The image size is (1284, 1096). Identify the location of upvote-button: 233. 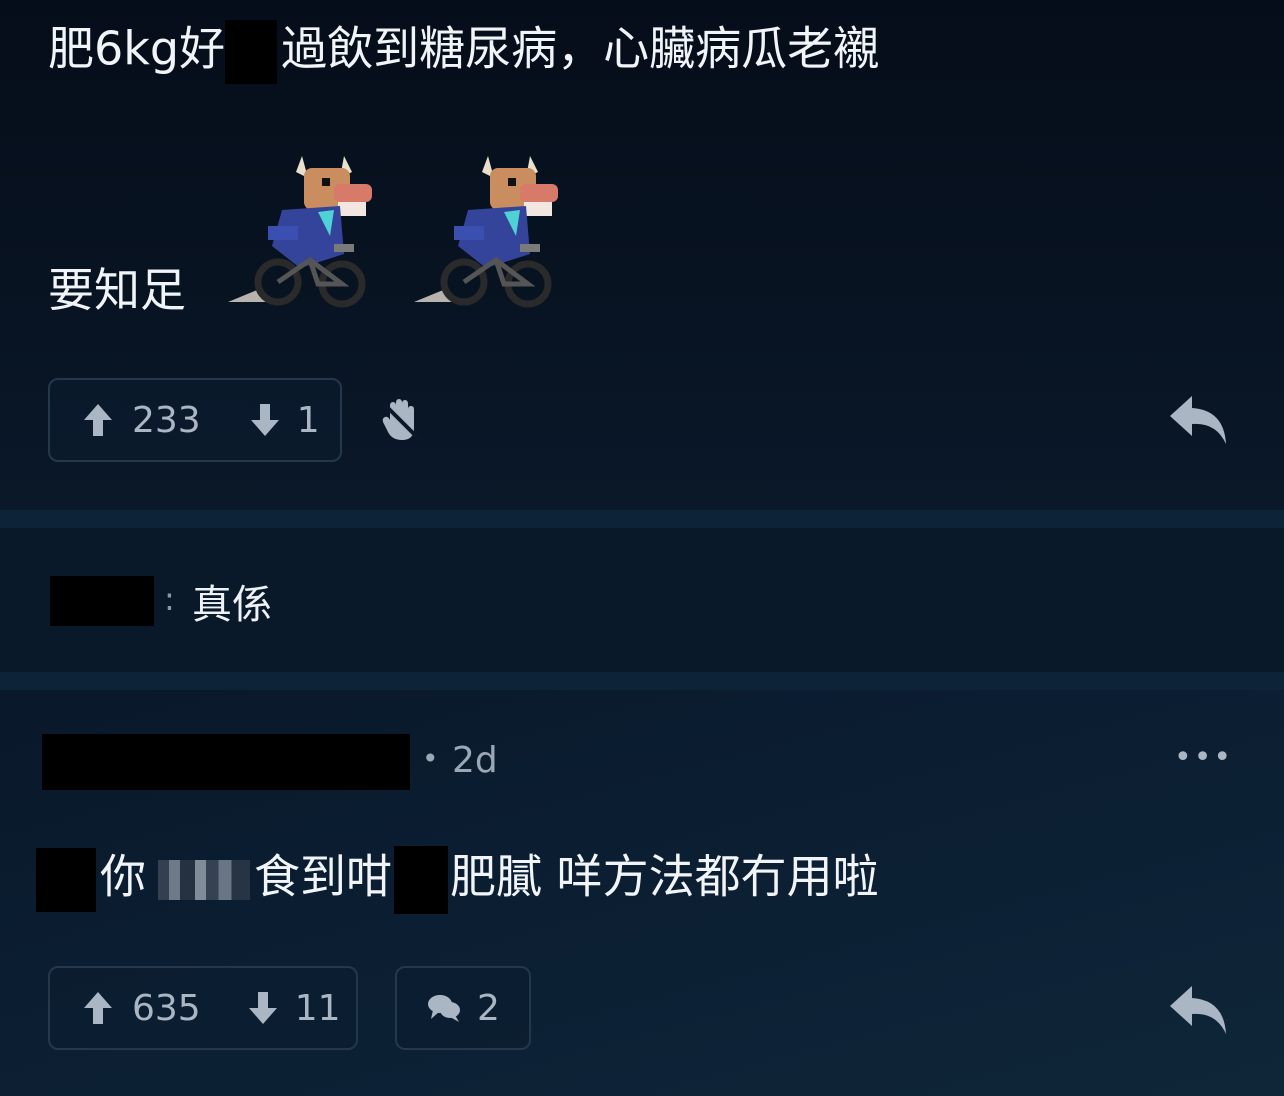
(141, 420).